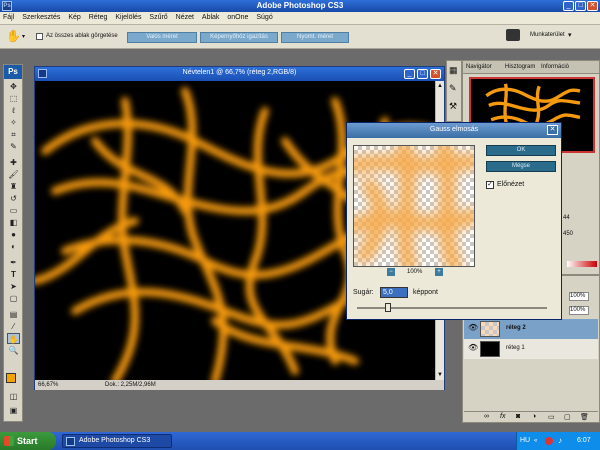 This screenshot has height=450, width=600. I want to click on menu-edit: Szerkesztés, so click(41, 16).